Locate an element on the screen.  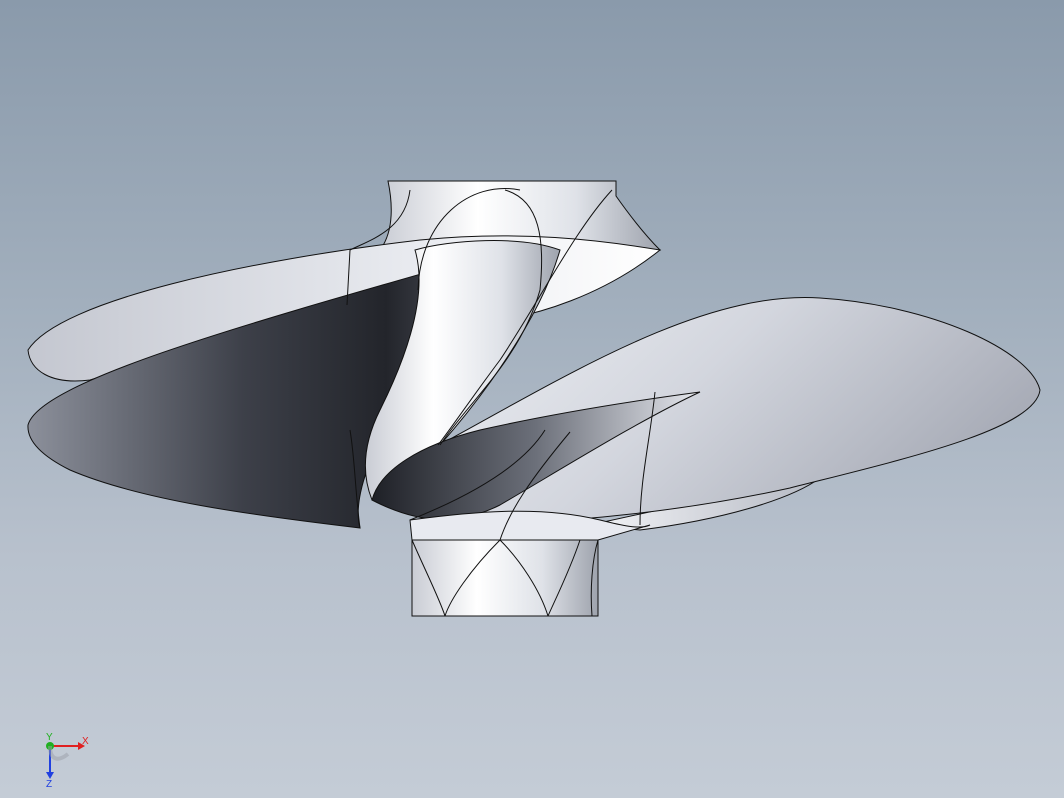
triad-x-axis is located at coordinates (67, 746).